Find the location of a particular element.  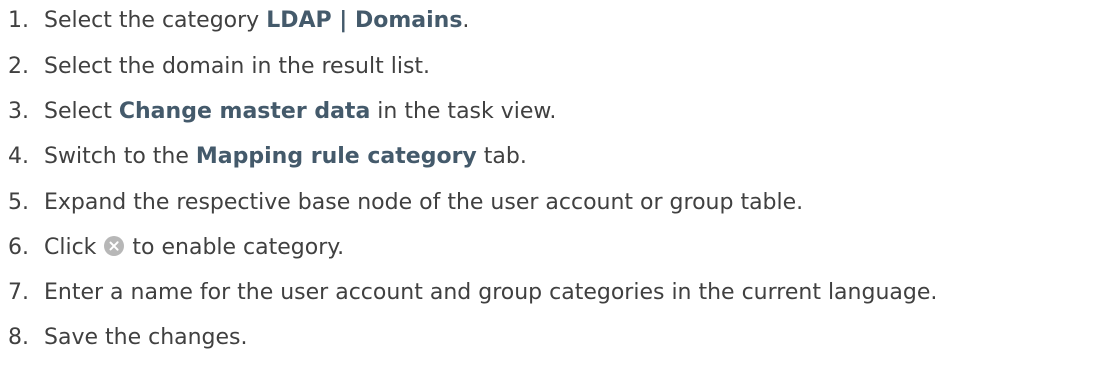

step-2: 2. Select the domain in the result list. is located at coordinates (219, 67).